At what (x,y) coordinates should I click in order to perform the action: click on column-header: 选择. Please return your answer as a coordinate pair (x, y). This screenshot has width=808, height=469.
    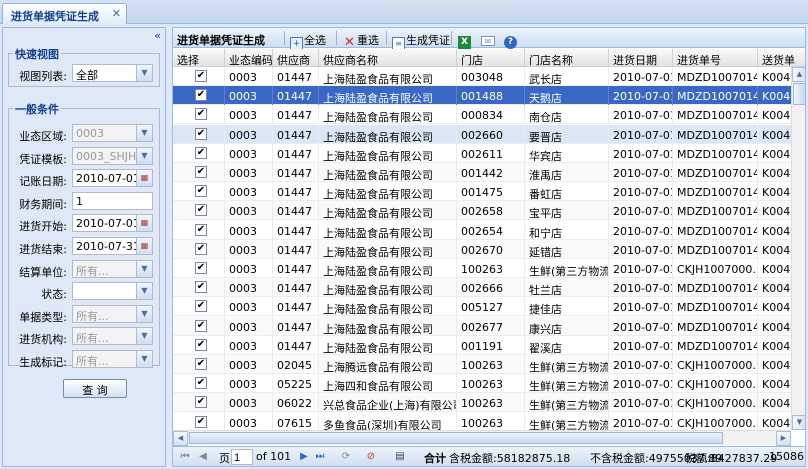
    Looking at the image, I should click on (199, 58).